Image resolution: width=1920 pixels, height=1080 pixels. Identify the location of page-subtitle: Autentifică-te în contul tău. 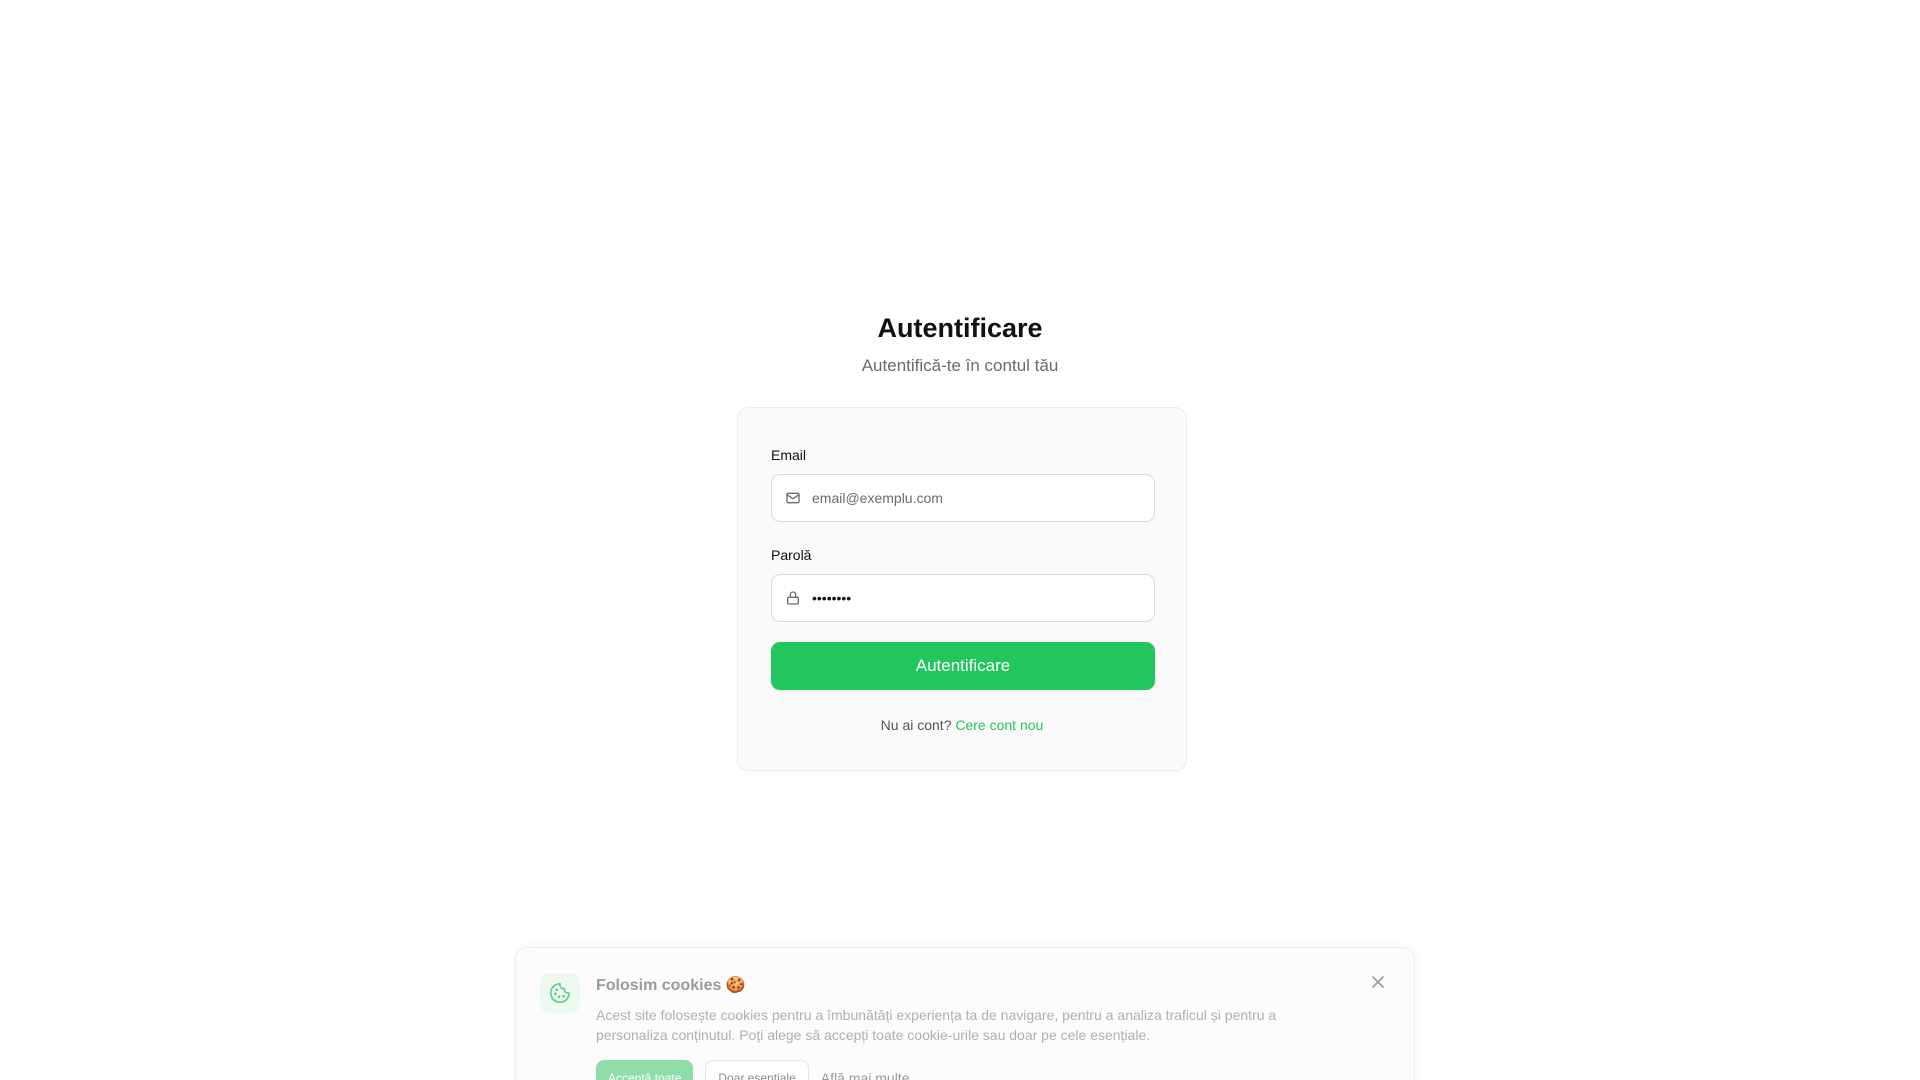
(960, 365).